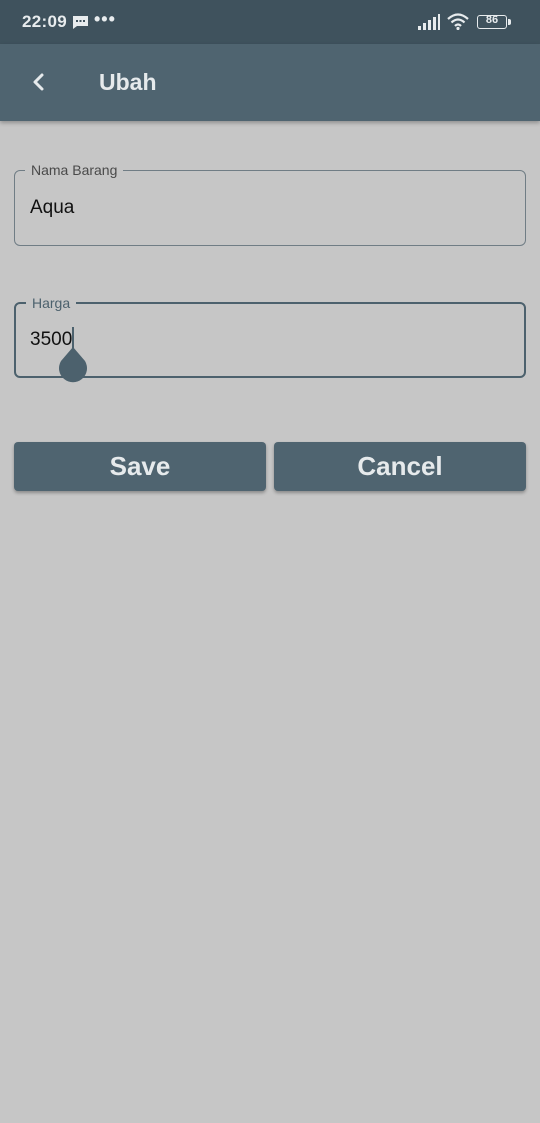 Image resolution: width=540 pixels, height=1123 pixels. What do you see at coordinates (270, 203) in the screenshot?
I see `nama-barang-field: Nama Barang Aqua` at bounding box center [270, 203].